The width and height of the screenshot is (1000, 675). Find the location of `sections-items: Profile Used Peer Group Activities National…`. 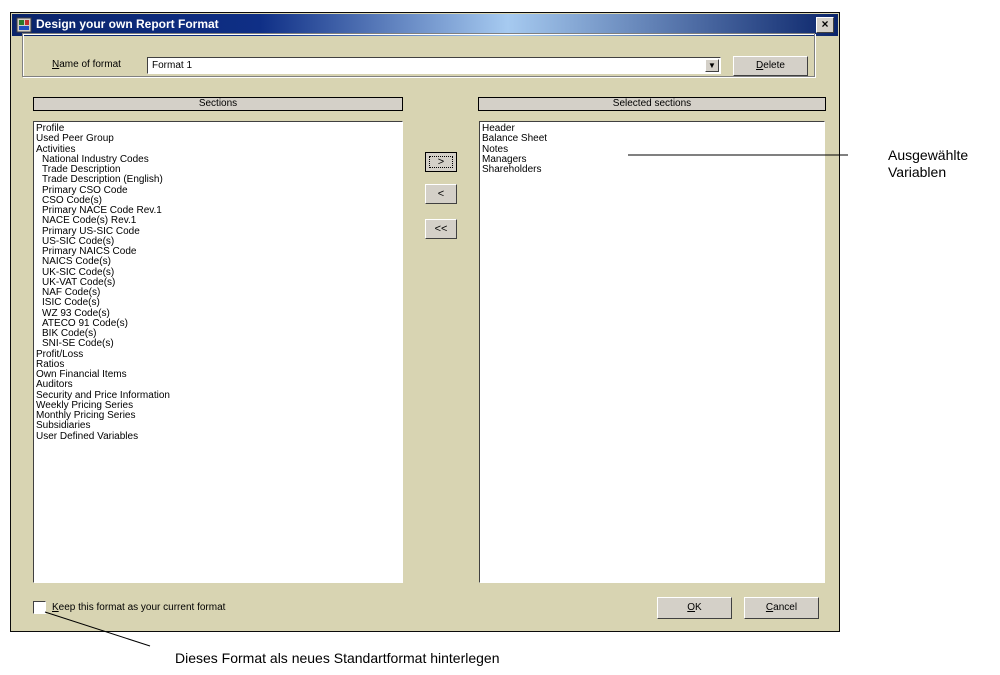

sections-items: Profile Used Peer Group Activities National… is located at coordinates (102, 282).